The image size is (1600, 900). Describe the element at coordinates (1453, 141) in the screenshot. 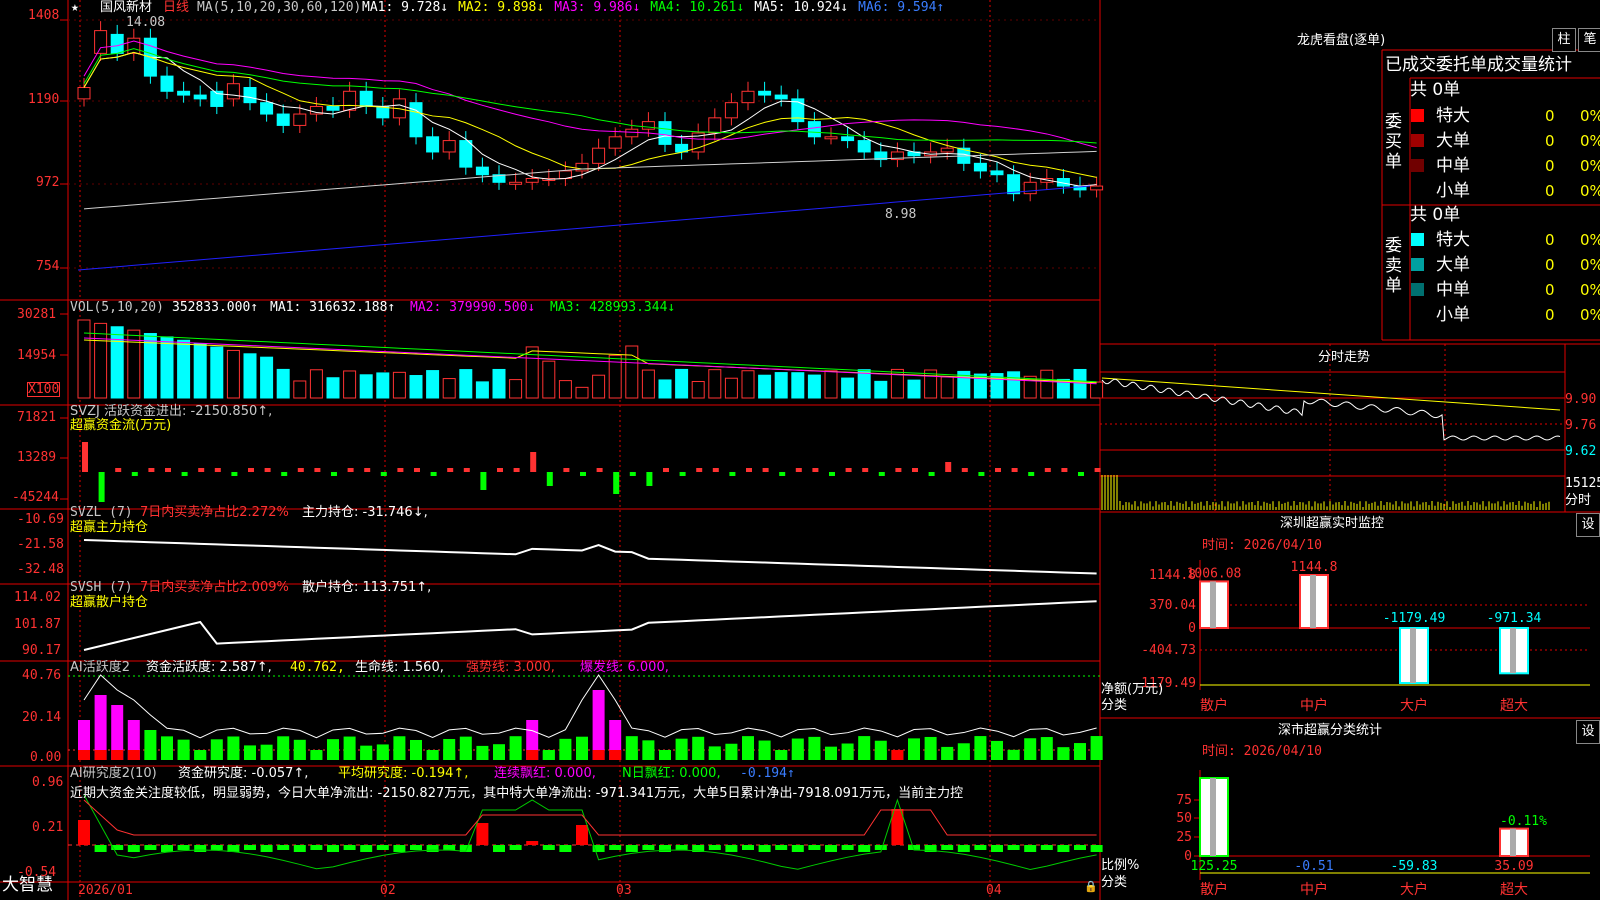

I see `buy-row-label: 大单` at that location.